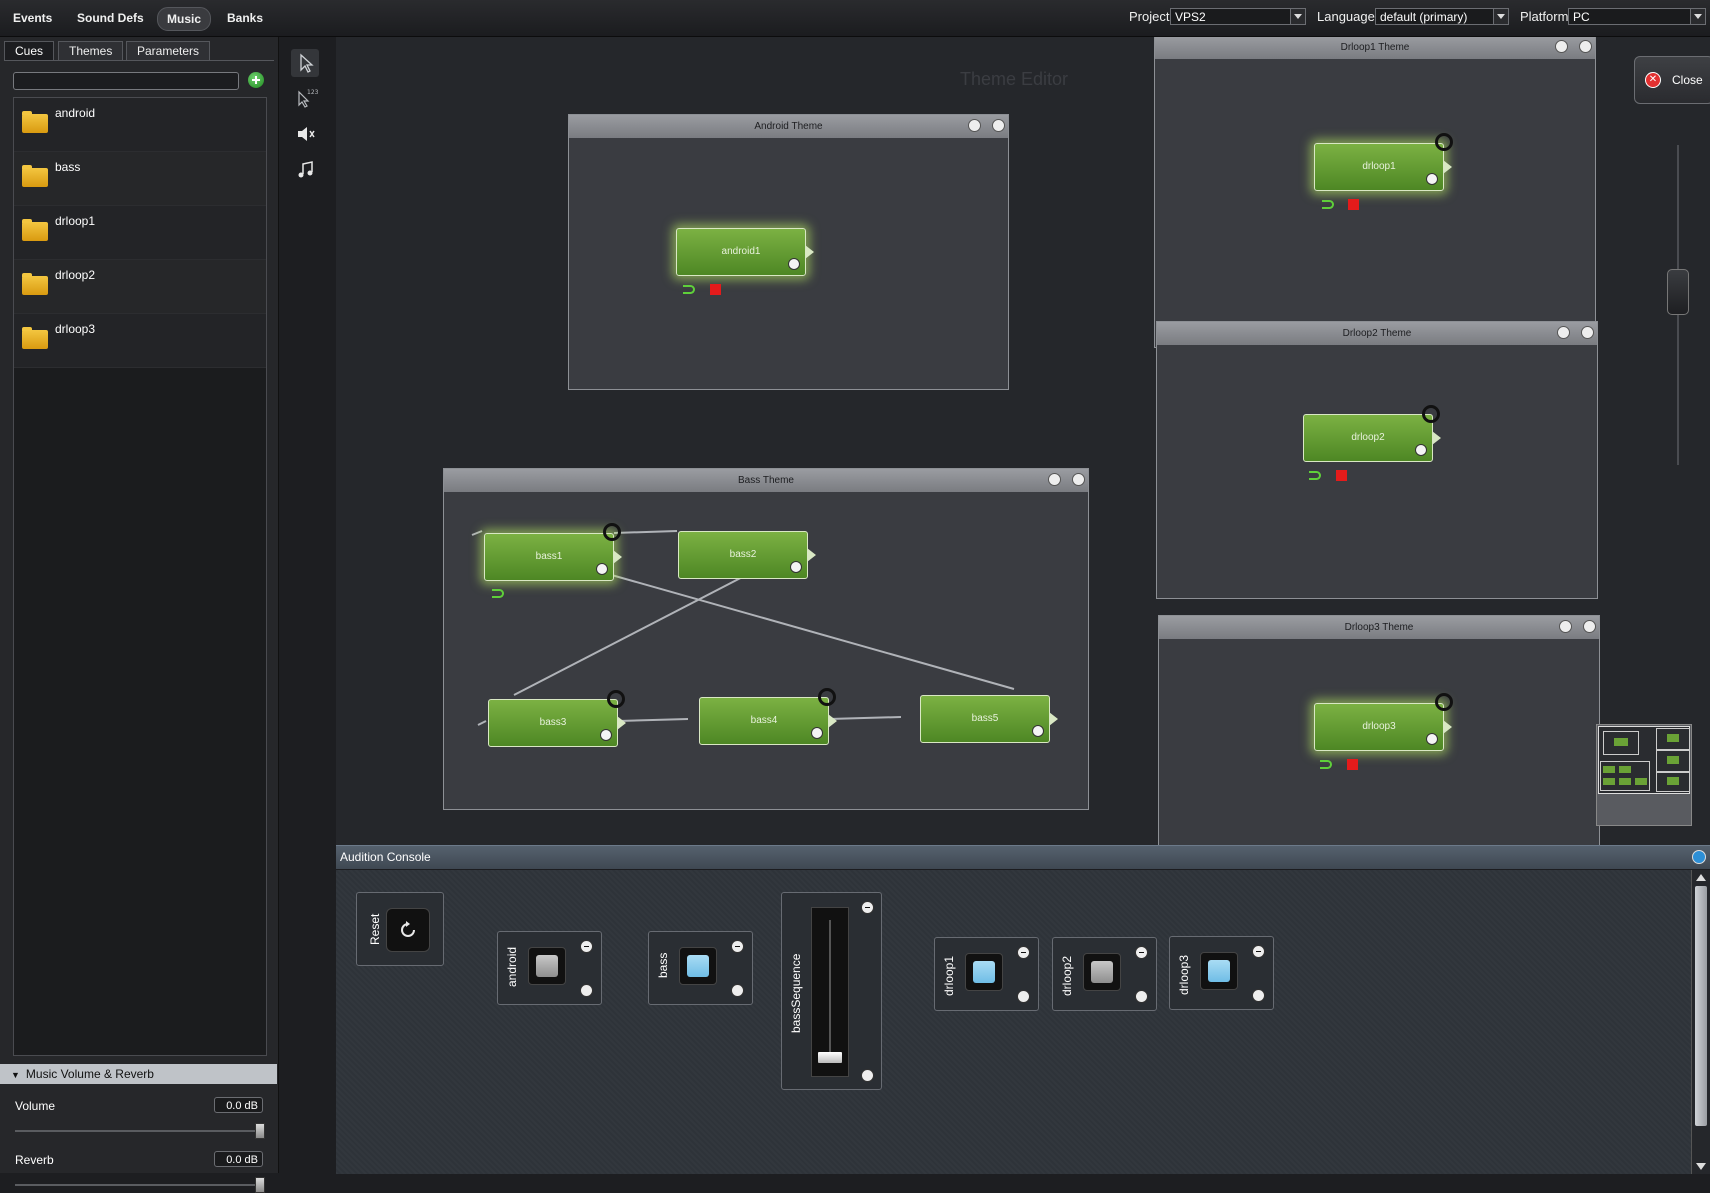 The image size is (1710, 1193). Describe the element at coordinates (1383, 167) in the screenshot. I see `cue-node: drloop1` at that location.